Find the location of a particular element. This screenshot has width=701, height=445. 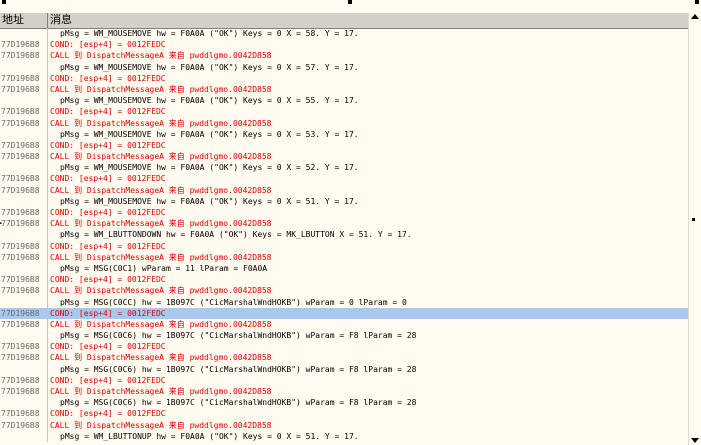

scroll-up-icon is located at coordinates (695, 16).